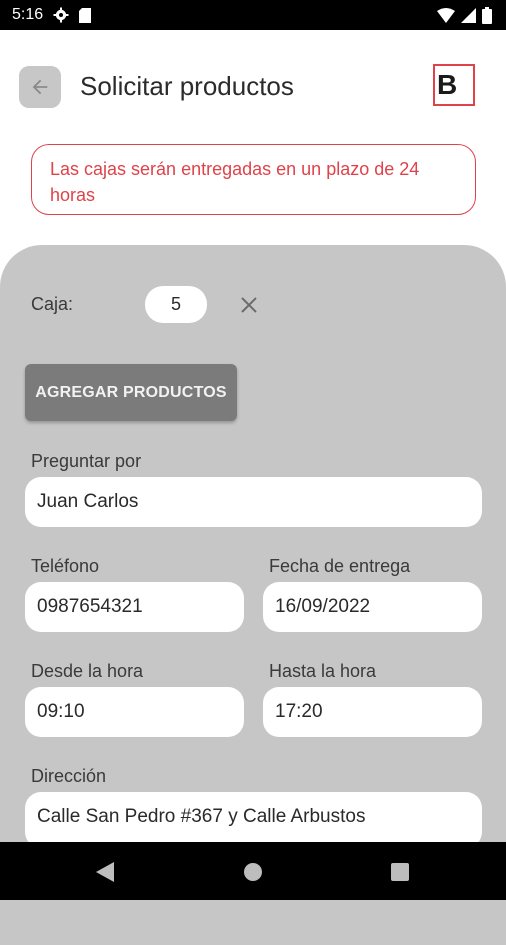  Describe the element at coordinates (487, 15) in the screenshot. I see `battery-icon` at that location.